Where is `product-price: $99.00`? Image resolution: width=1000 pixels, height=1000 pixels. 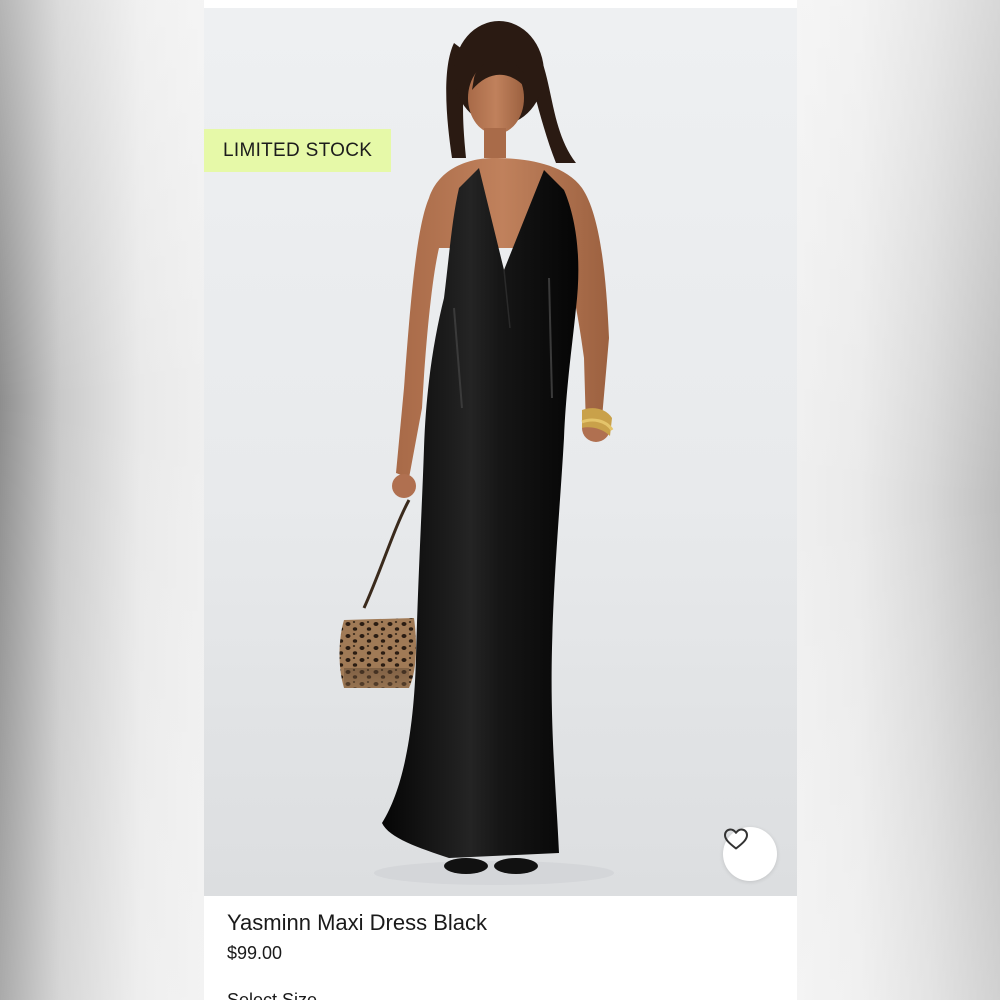 product-price: $99.00 is located at coordinates (255, 953).